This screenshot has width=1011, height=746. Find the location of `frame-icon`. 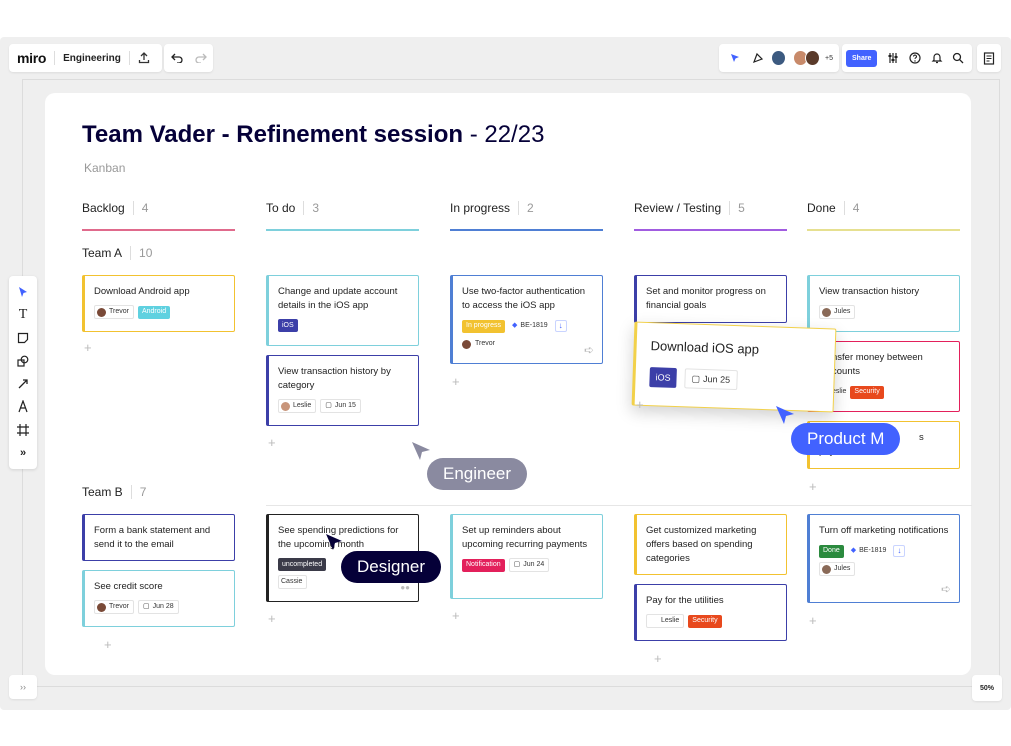

frame-icon is located at coordinates (23, 429).